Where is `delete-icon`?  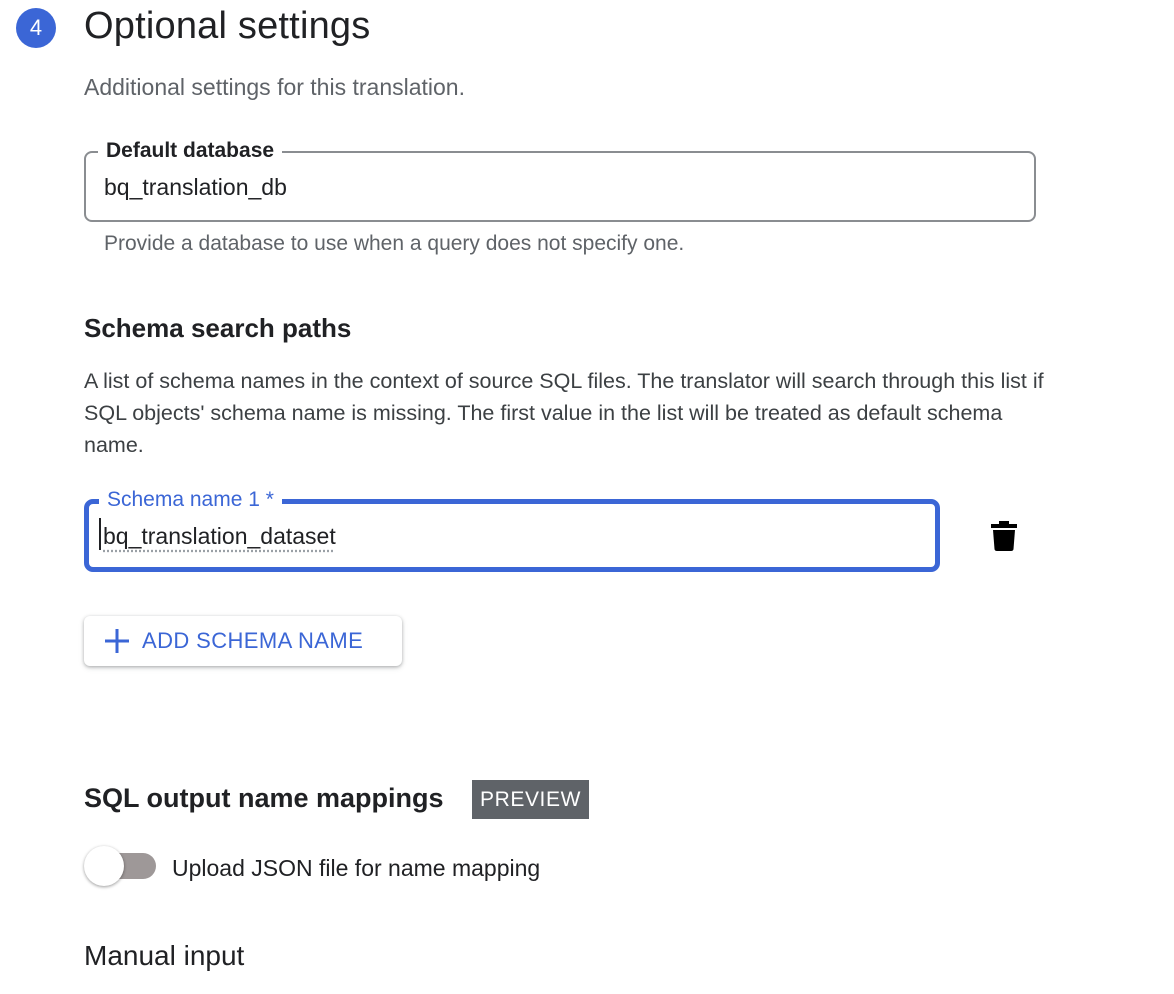 delete-icon is located at coordinates (1004, 536).